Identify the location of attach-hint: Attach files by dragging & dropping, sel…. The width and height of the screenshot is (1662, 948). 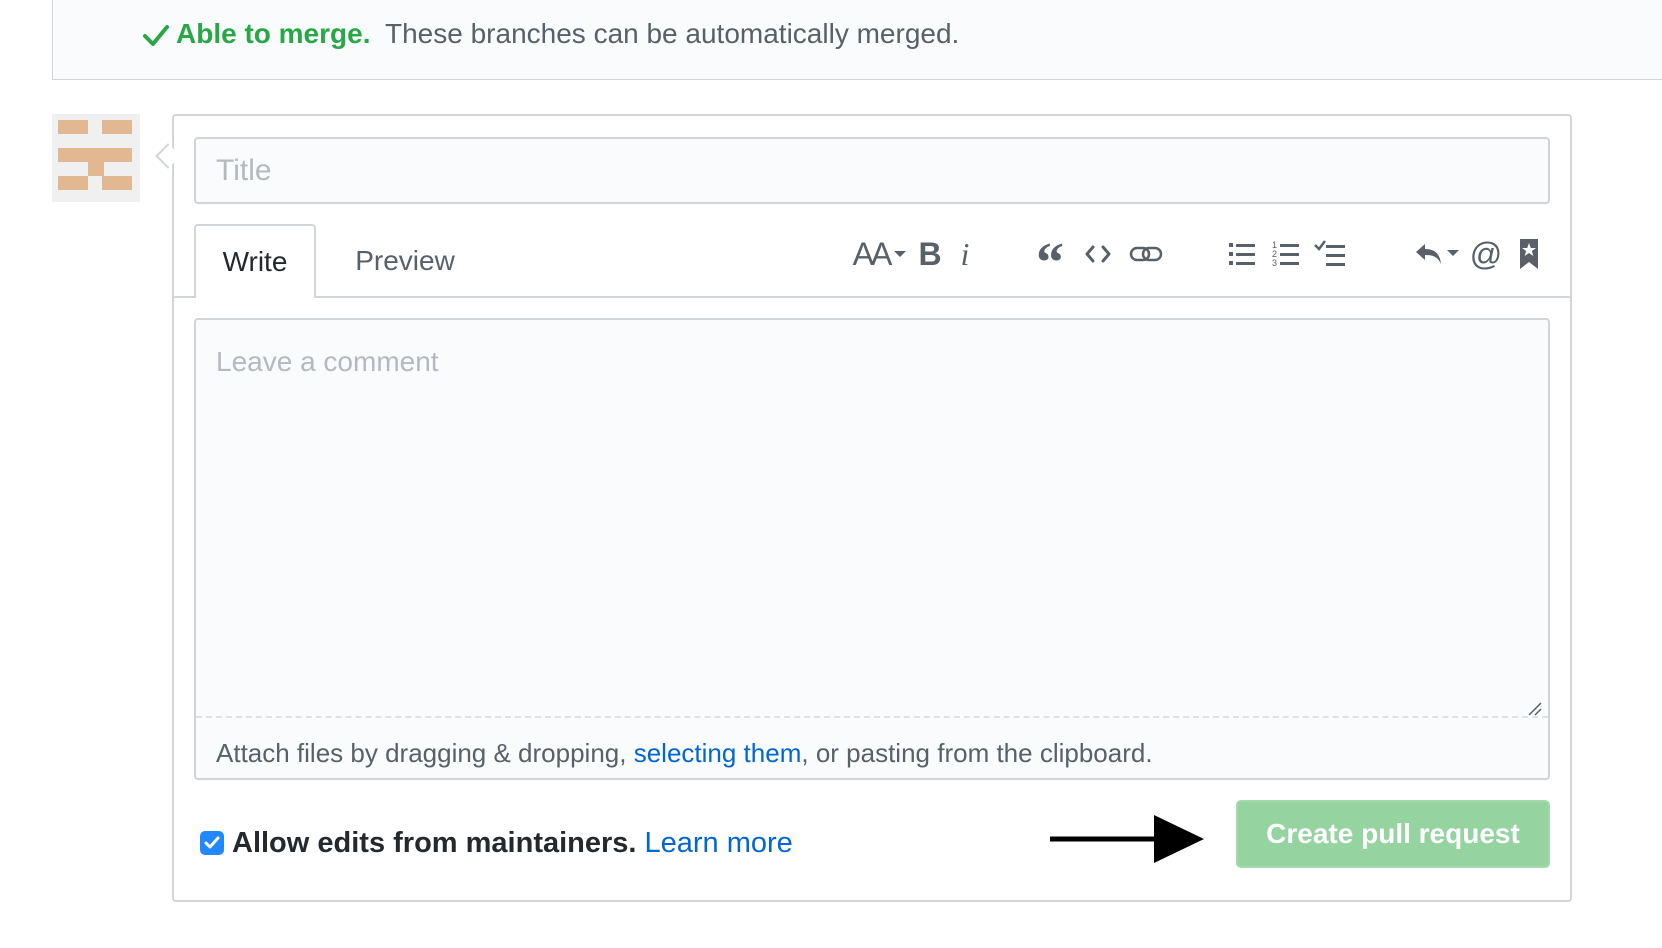
(684, 753).